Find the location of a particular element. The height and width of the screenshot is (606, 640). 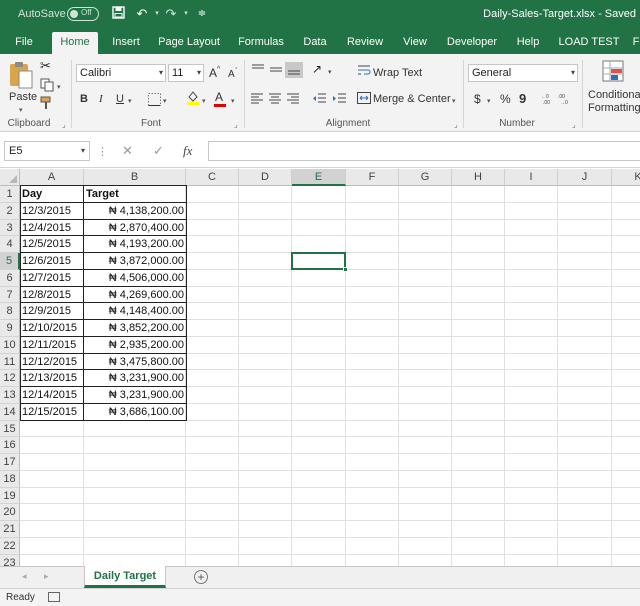

row-header-20: 20 is located at coordinates (10, 512).